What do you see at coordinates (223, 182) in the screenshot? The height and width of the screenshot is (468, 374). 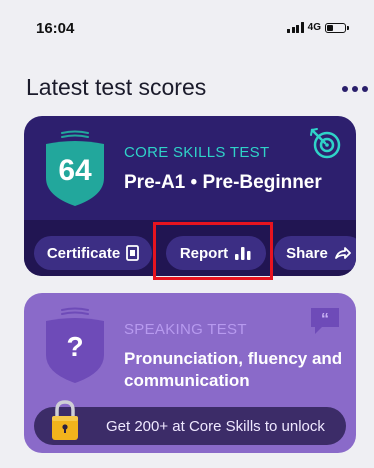 I see `level-label: Pre-A1 • Pre-Beginner` at bounding box center [223, 182].